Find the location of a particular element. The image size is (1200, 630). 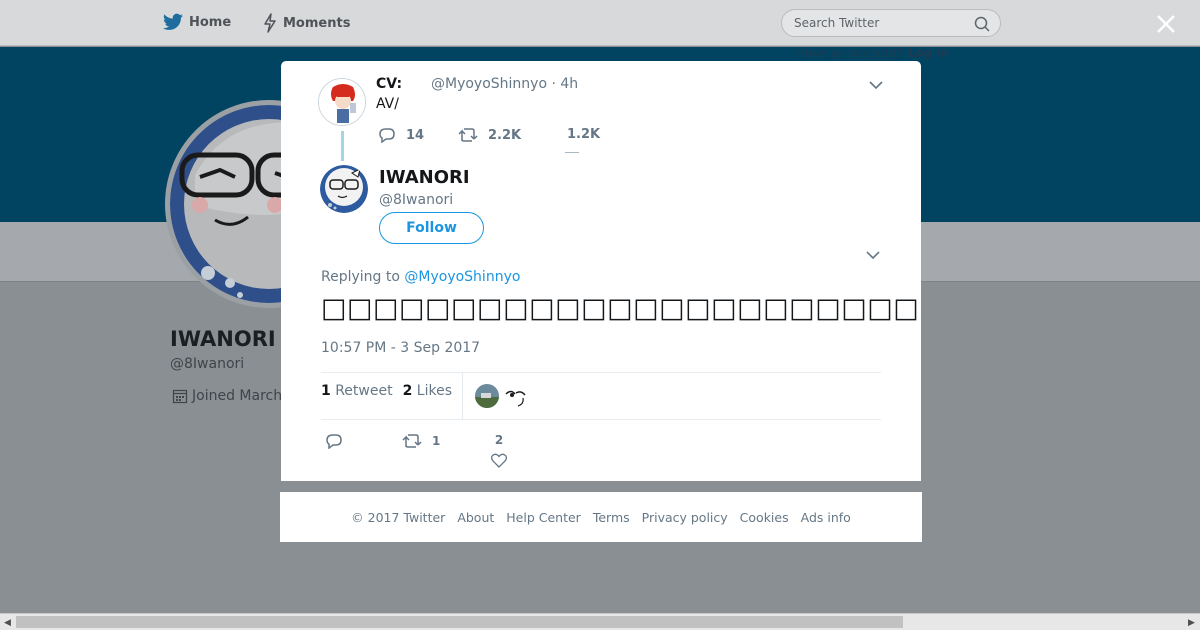

parent-like-count: 1.2K is located at coordinates (584, 134).